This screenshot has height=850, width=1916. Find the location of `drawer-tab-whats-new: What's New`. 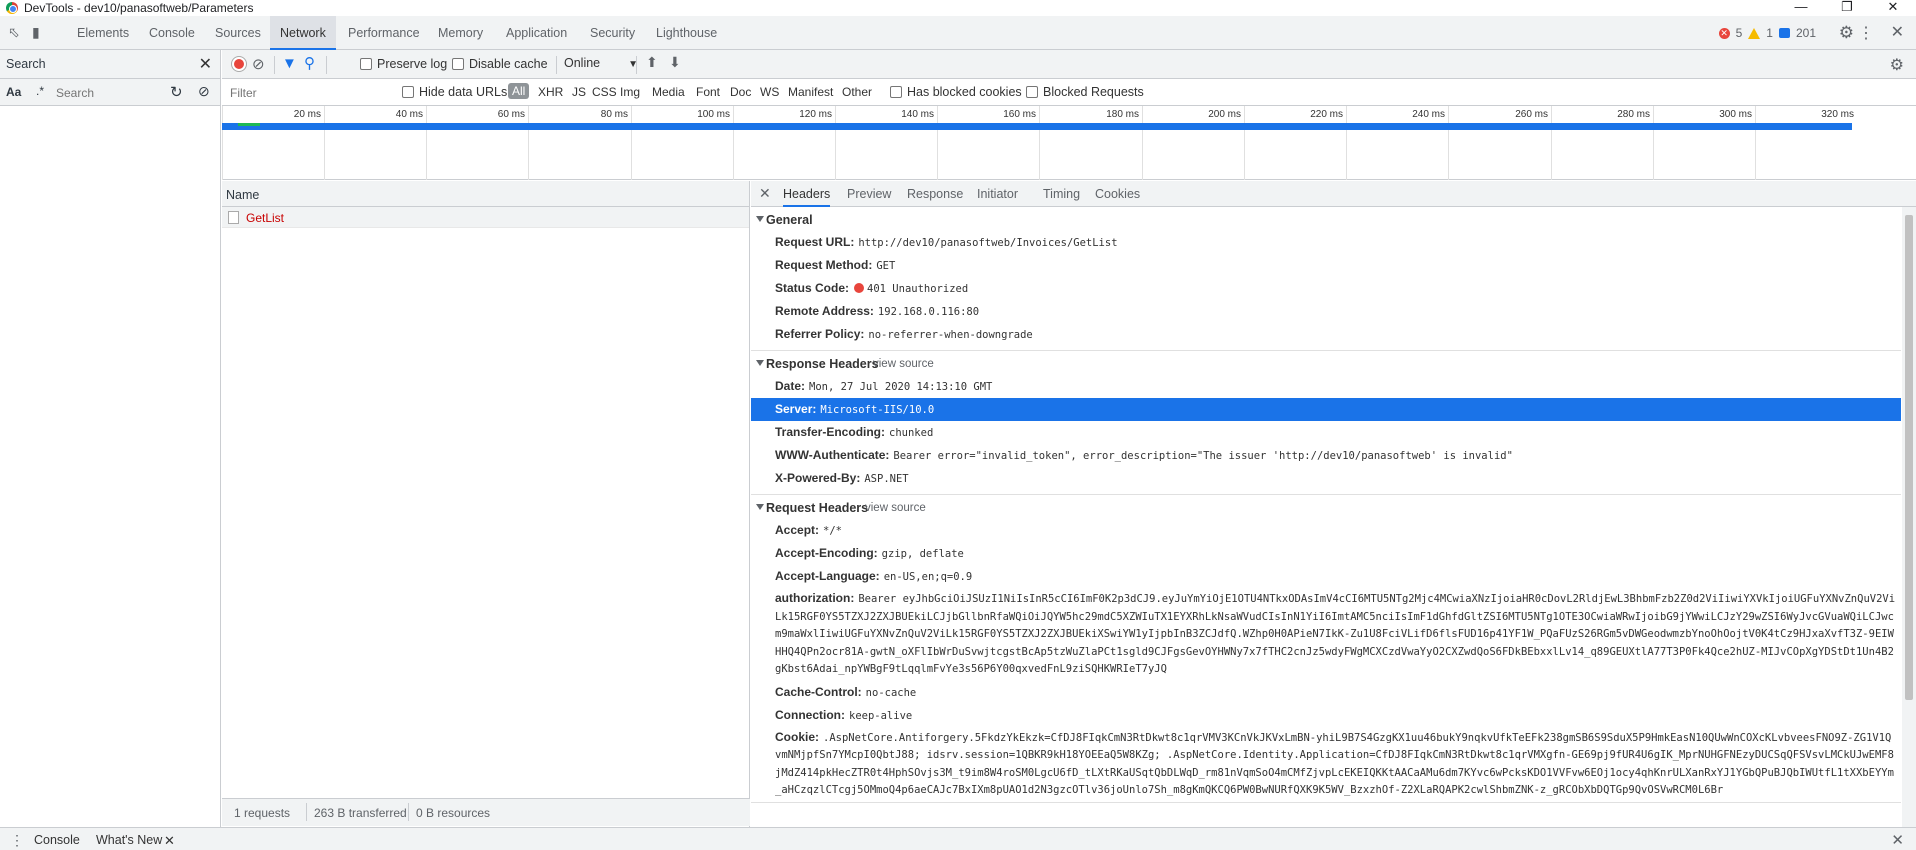

drawer-tab-whats-new: What's New is located at coordinates (129, 840).